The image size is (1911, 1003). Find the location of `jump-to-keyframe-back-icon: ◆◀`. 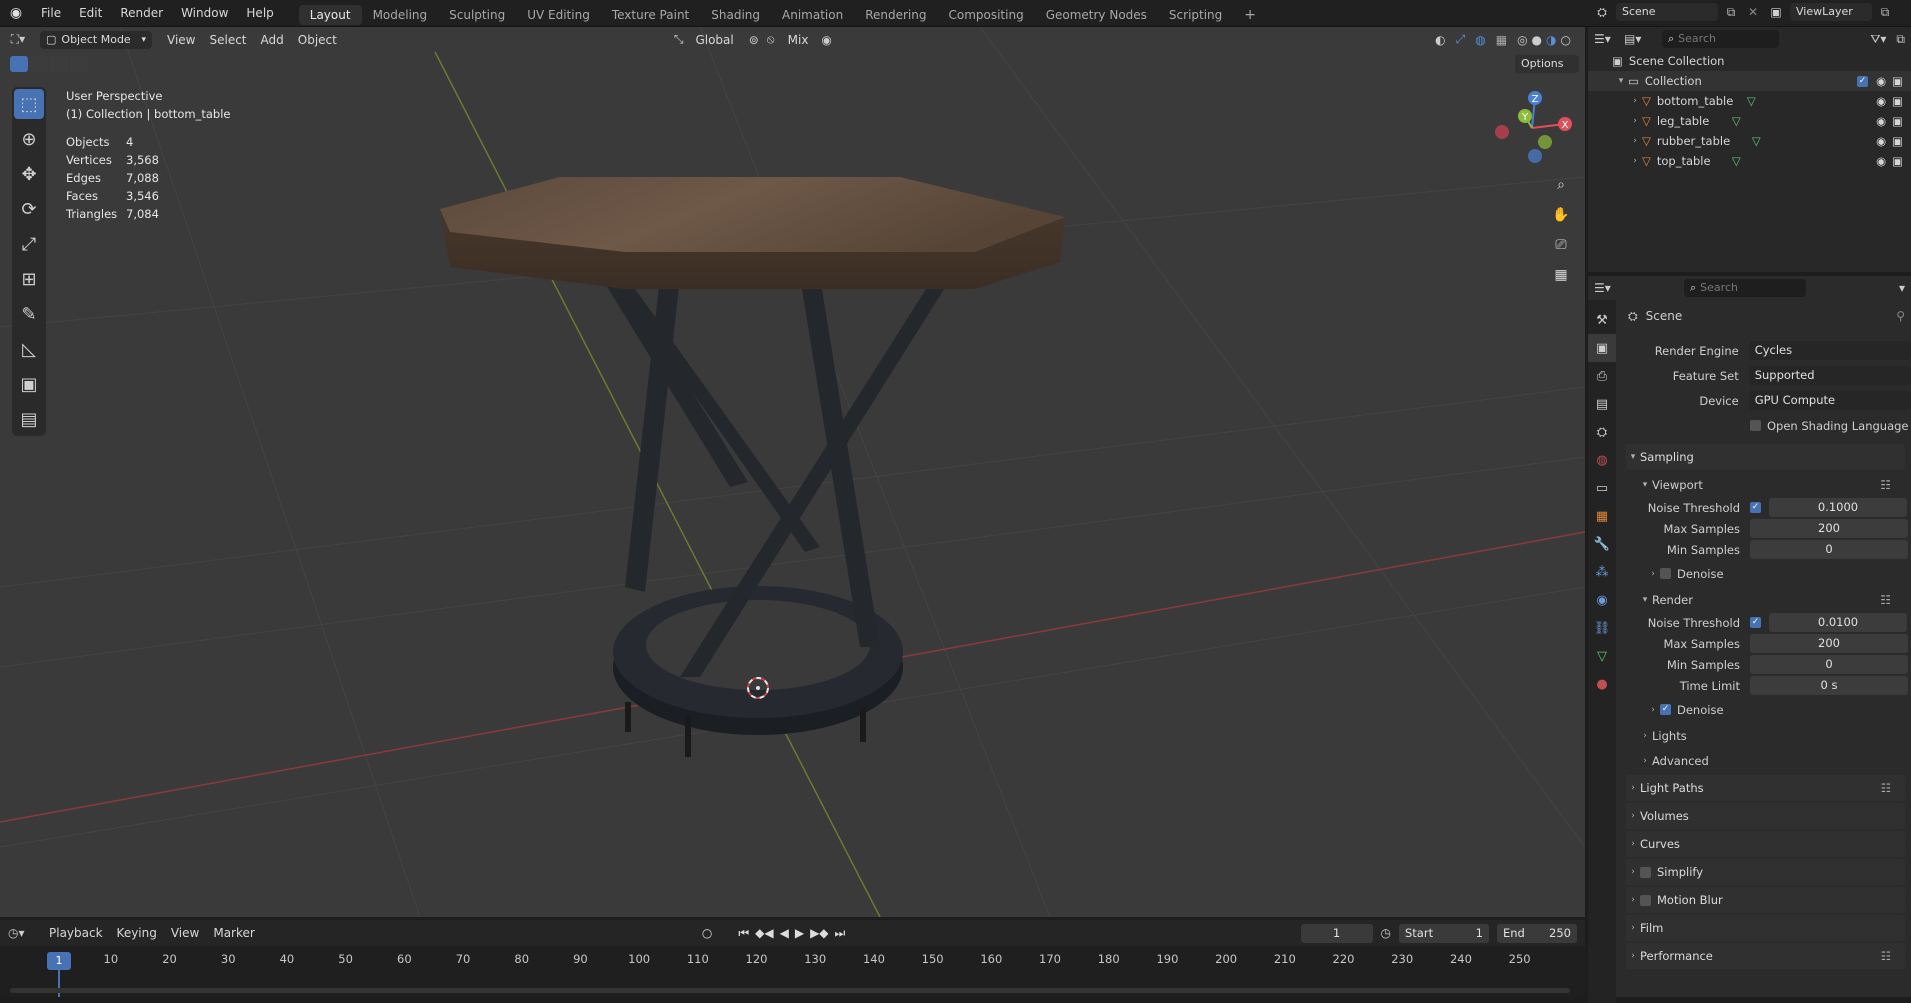

jump-to-keyframe-back-icon: ◆◀ is located at coordinates (764, 933).